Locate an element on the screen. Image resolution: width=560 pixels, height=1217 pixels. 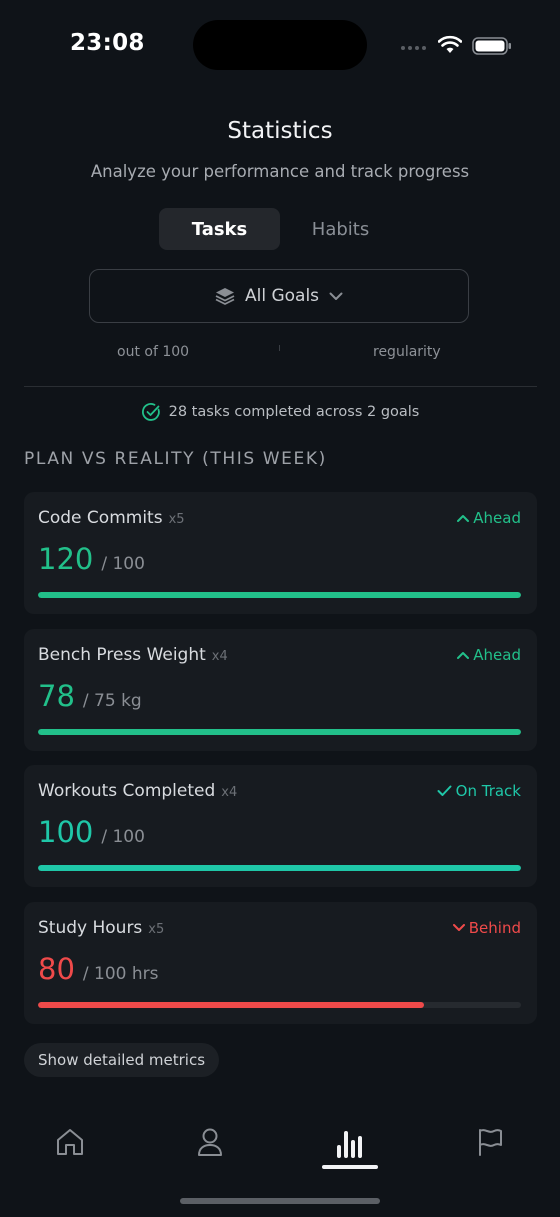
divider-tick is located at coordinates (279, 348).